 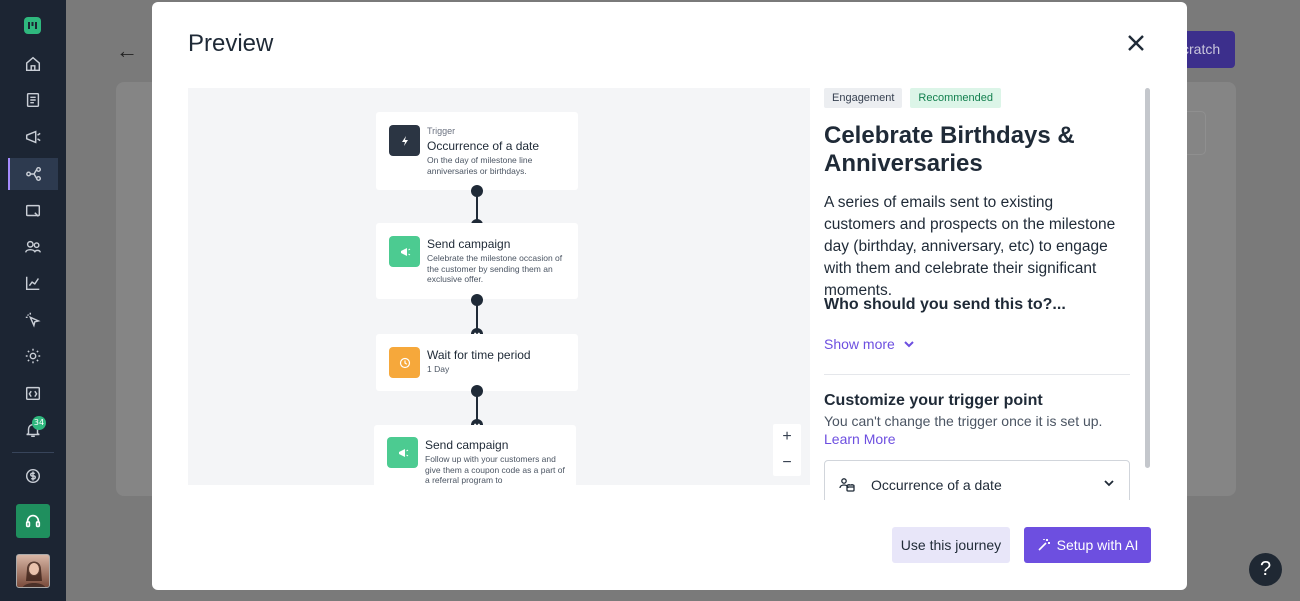 What do you see at coordinates (955, 98) in the screenshot?
I see `tag-recommended: Recommended` at bounding box center [955, 98].